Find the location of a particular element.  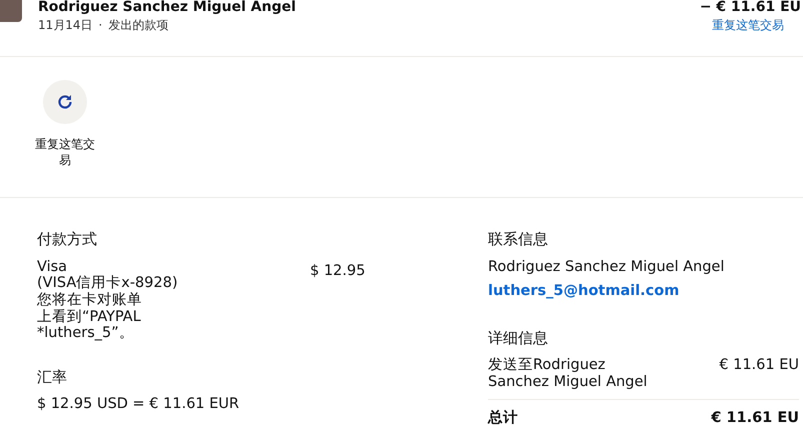

refresh-icon is located at coordinates (65, 102).